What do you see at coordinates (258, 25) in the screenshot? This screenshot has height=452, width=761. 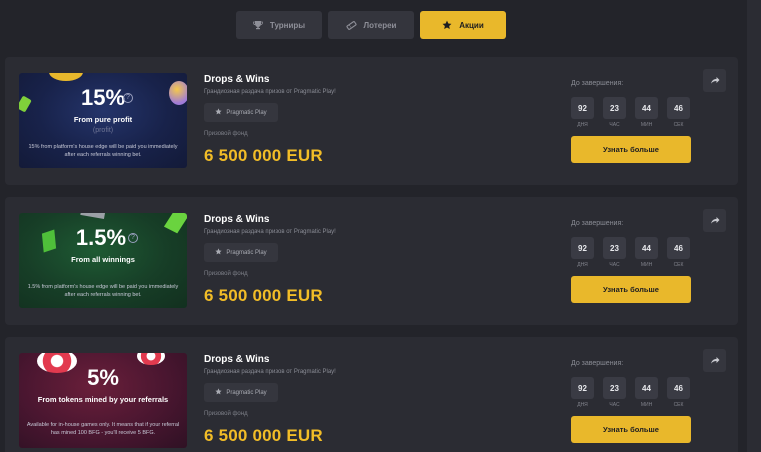 I see `trophy-icon` at bounding box center [258, 25].